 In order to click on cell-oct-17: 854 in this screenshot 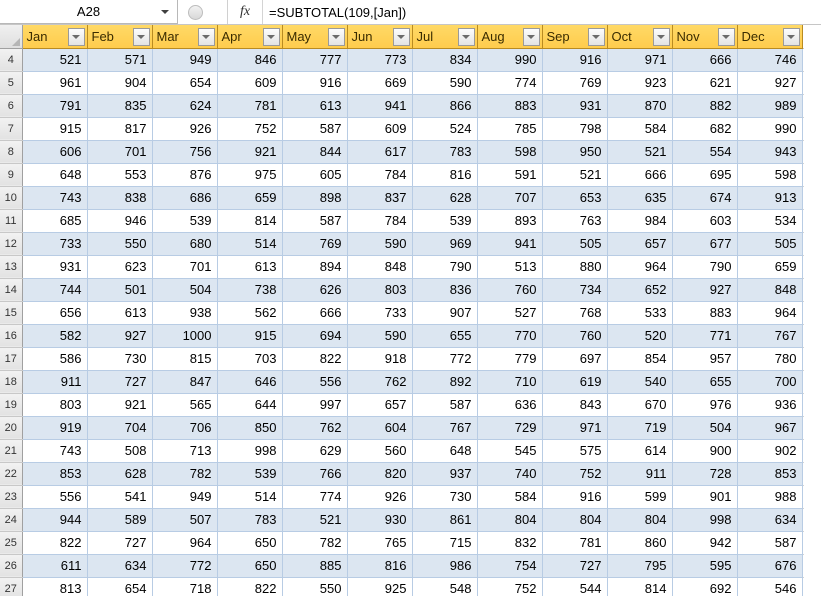, I will do `click(640, 359)`.